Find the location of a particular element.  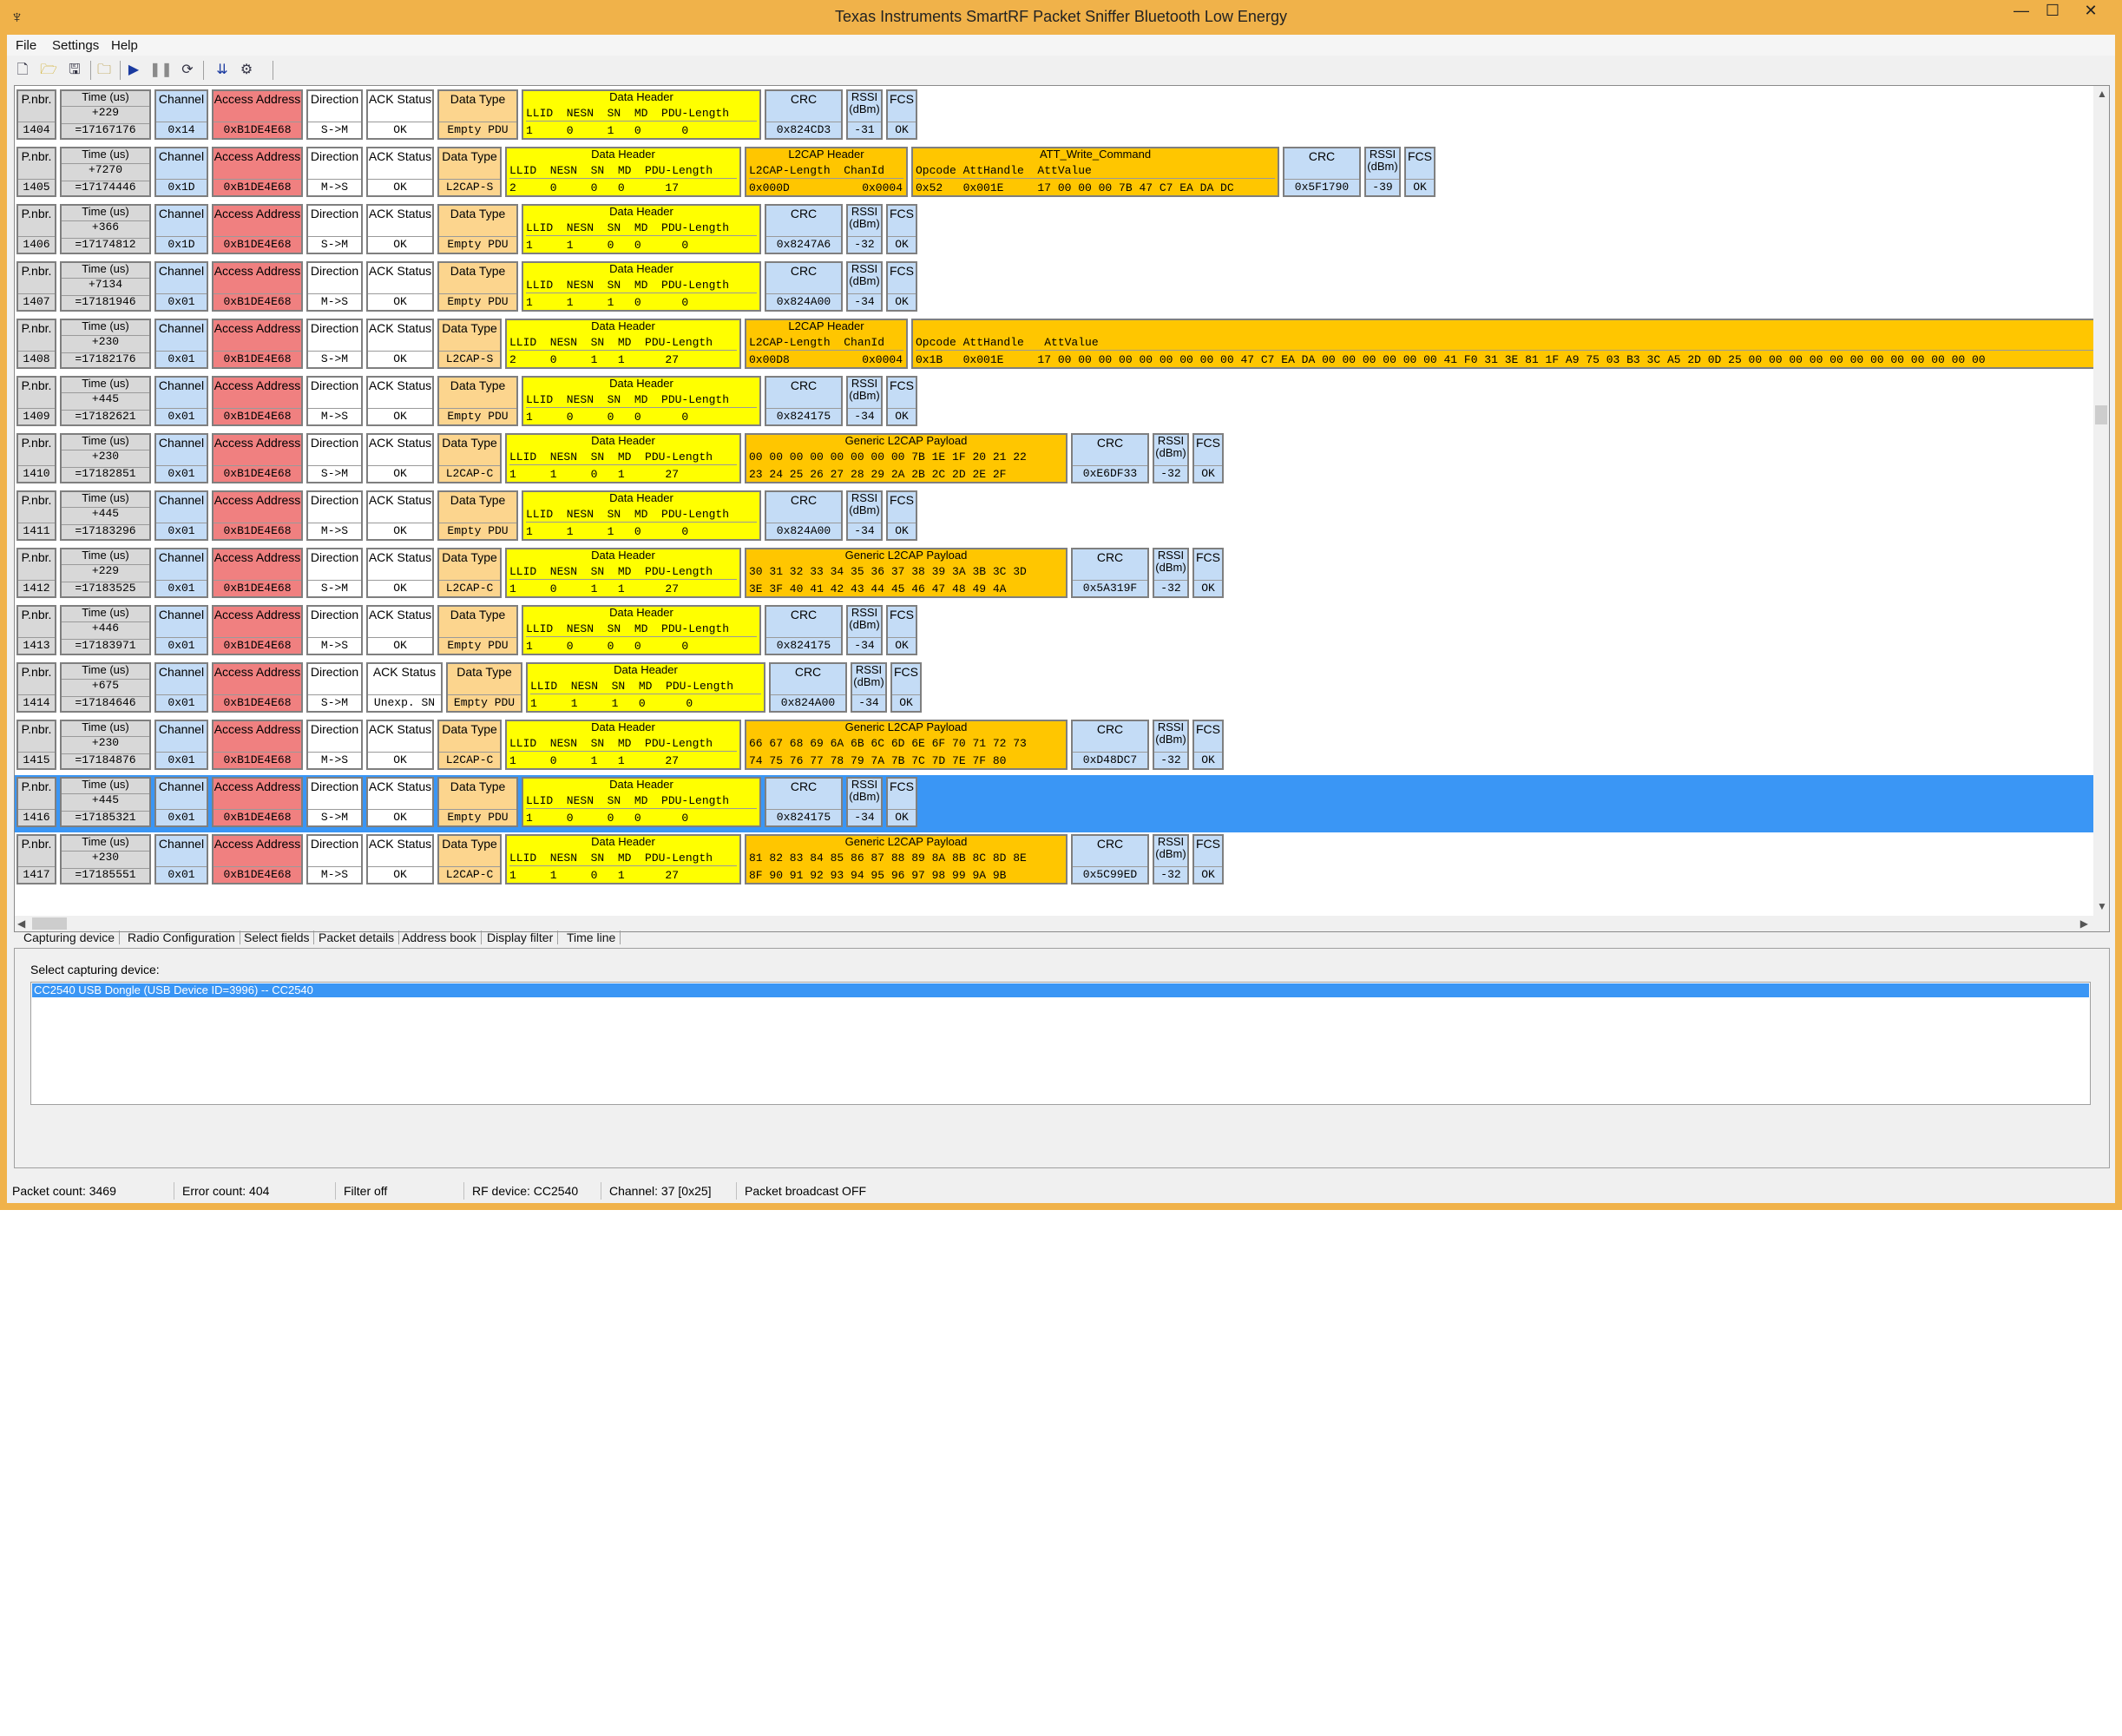

menu-file: File is located at coordinates (26, 45).